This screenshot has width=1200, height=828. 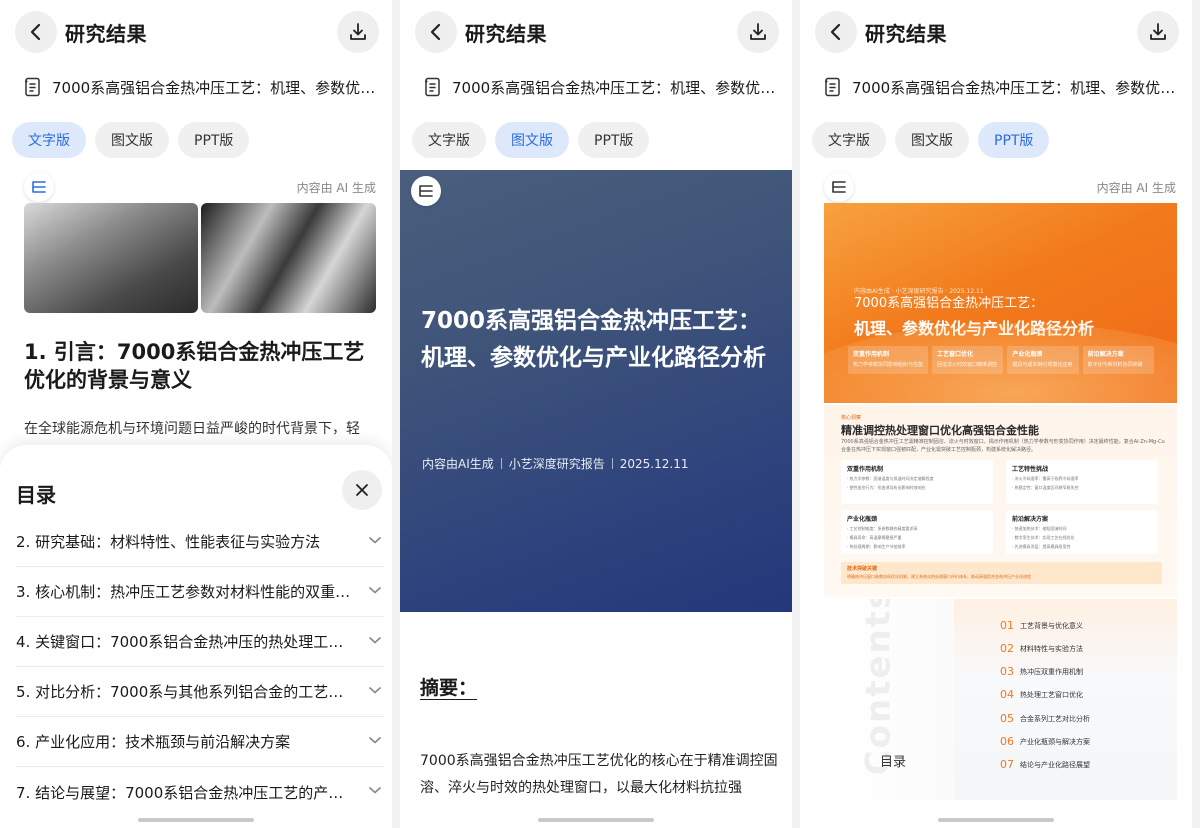 I want to click on outline-list-icon, so click(x=426, y=191).